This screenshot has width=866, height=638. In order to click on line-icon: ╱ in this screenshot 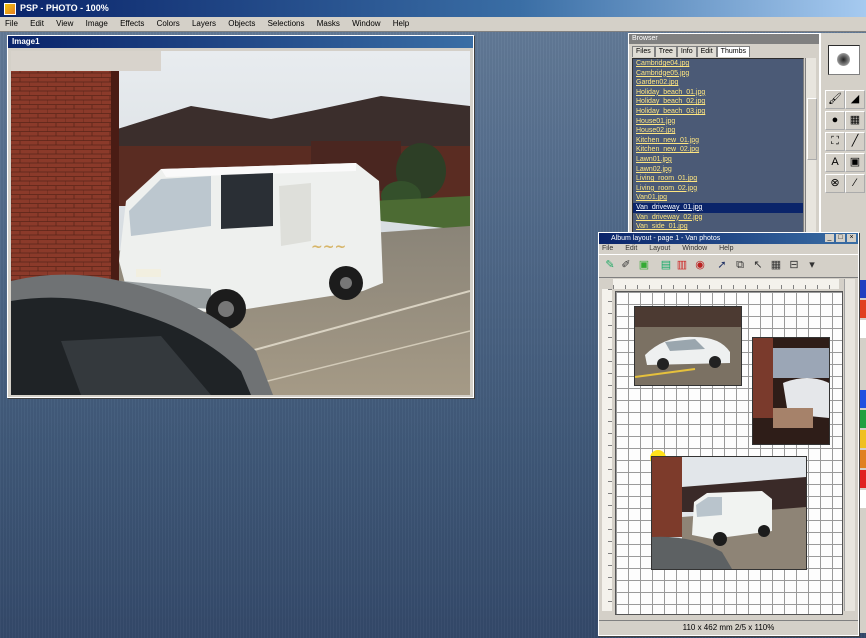, I will do `click(855, 141)`.